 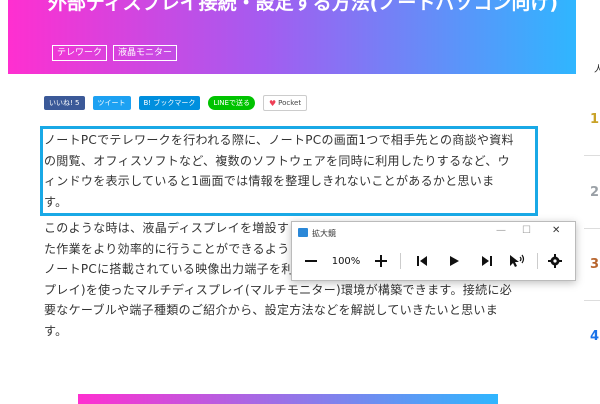 What do you see at coordinates (269, 181) in the screenshot?
I see `text-line: ィンドウを表示していると1画面では情報を整理しきれないことがあるかと思いま` at bounding box center [269, 181].